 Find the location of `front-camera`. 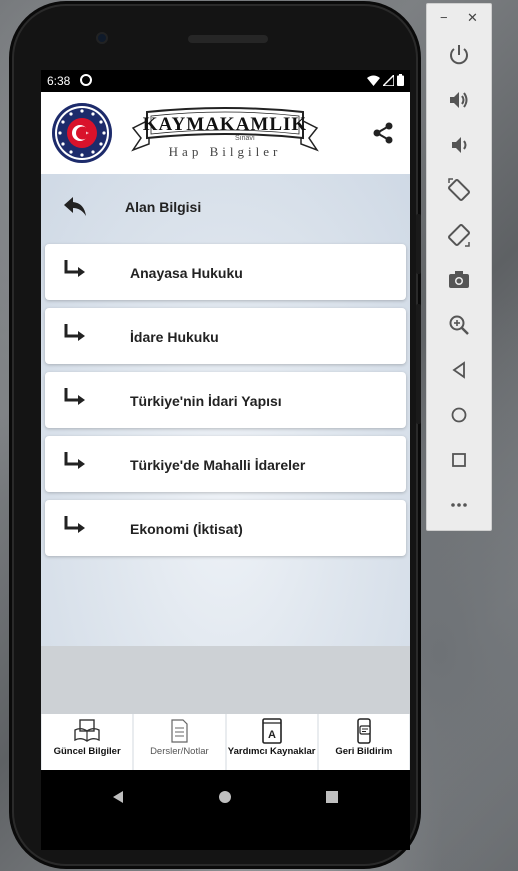

front-camera is located at coordinates (102, 38).